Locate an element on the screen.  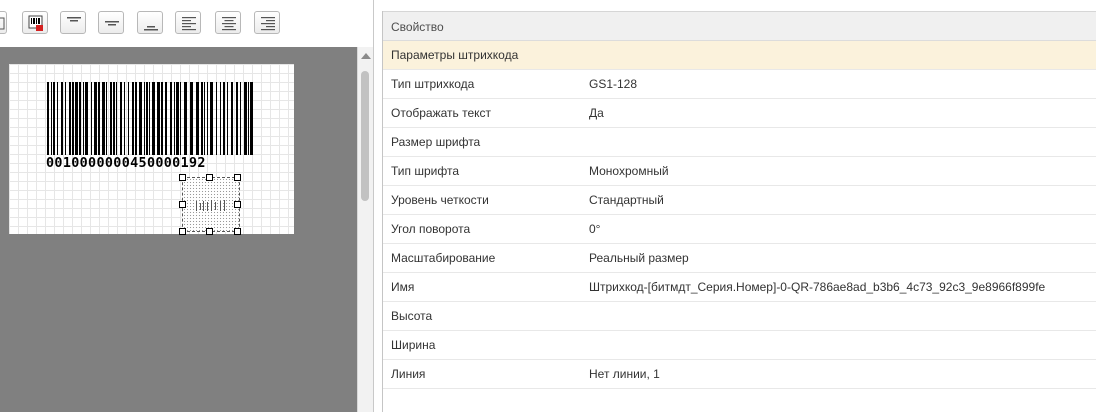
property-name: Имя is located at coordinates (403, 287).